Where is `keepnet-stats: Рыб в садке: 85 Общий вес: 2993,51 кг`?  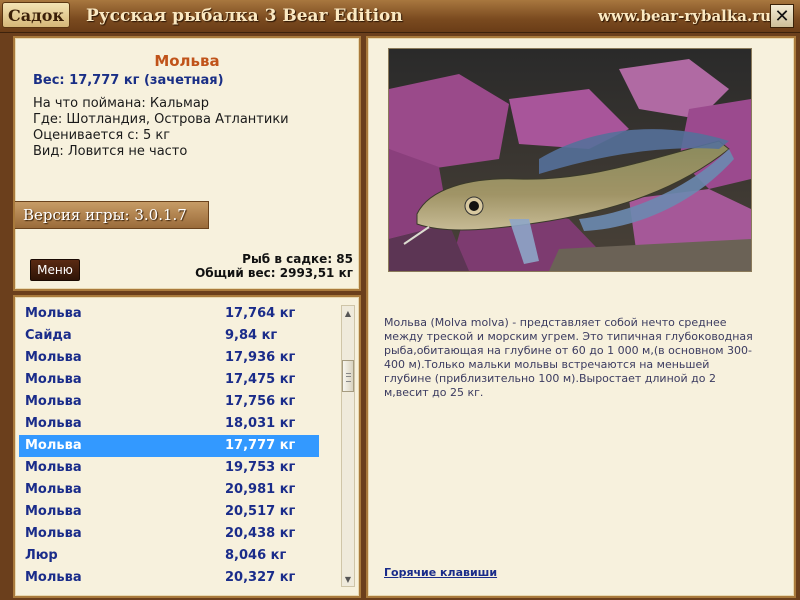
keepnet-stats: Рыб в садке: 85 Общий вес: 2993,51 кг is located at coordinates (274, 266).